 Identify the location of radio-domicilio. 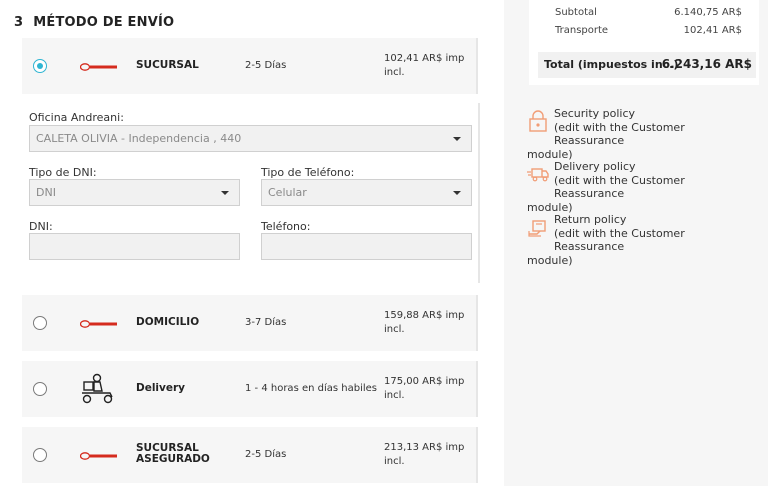
(40, 323).